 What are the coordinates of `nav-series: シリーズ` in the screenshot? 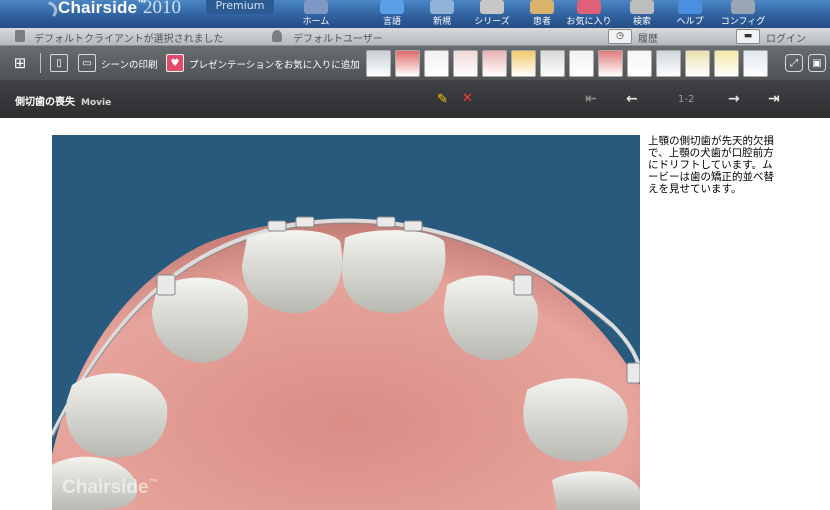 It's located at (492, 14).